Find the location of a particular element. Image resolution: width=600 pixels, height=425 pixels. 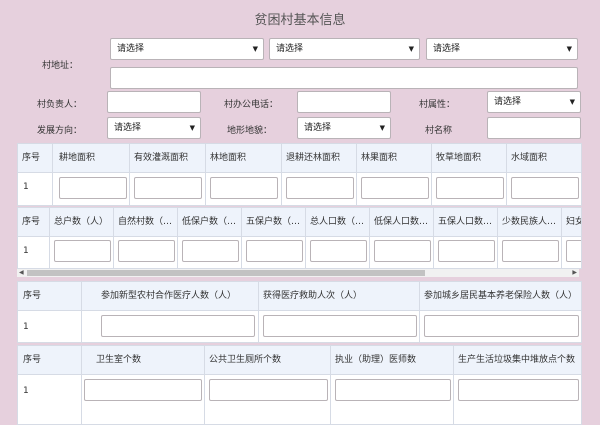

scrollbar-thumb is located at coordinates (226, 273).